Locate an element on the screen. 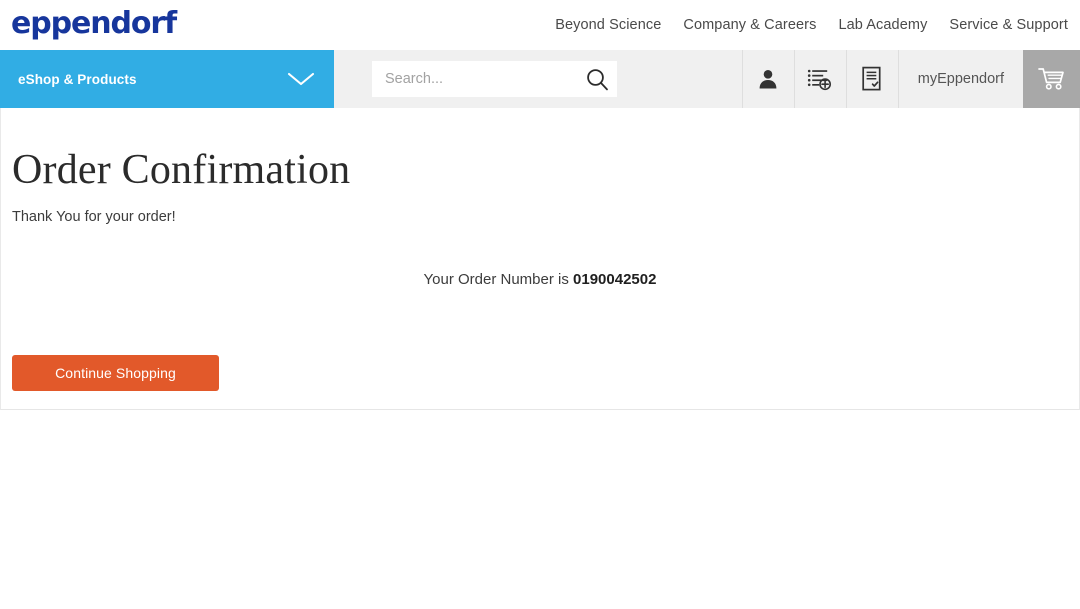 The image size is (1080, 609). search-icon is located at coordinates (597, 79).